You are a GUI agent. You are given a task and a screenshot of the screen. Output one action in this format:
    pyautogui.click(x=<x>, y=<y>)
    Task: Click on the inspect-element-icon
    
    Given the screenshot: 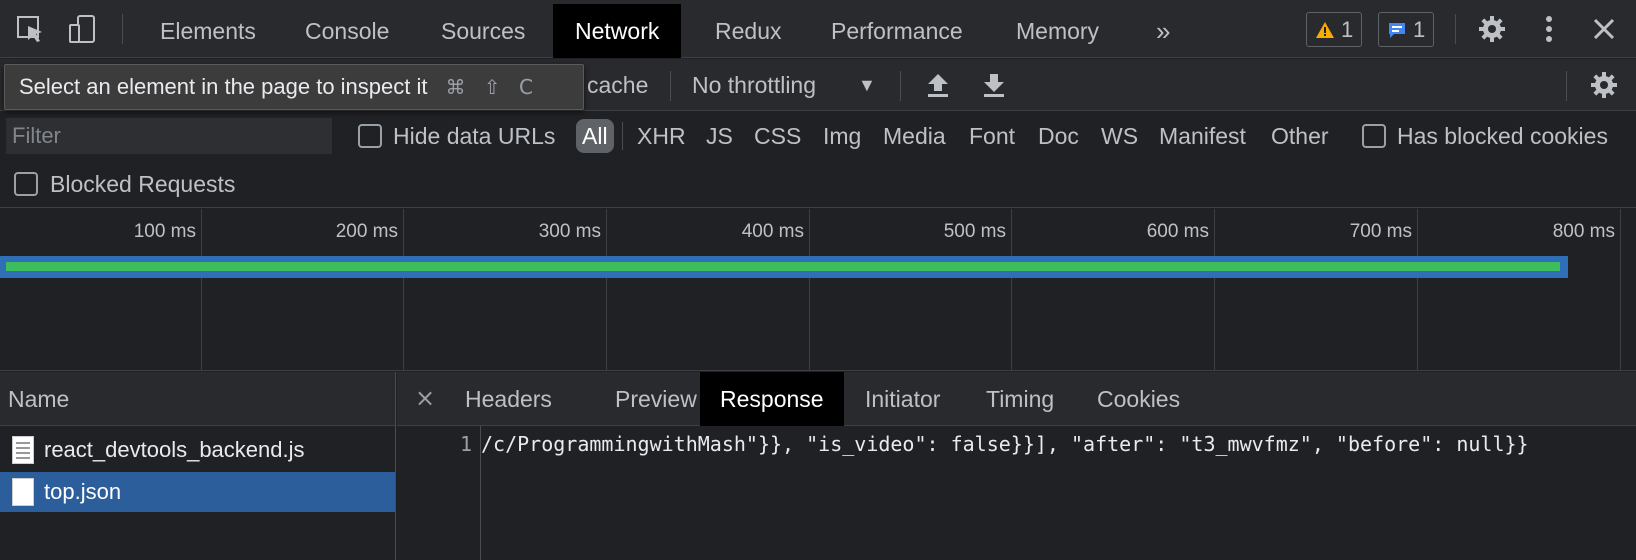 What is the action you would take?
    pyautogui.click(x=30, y=29)
    